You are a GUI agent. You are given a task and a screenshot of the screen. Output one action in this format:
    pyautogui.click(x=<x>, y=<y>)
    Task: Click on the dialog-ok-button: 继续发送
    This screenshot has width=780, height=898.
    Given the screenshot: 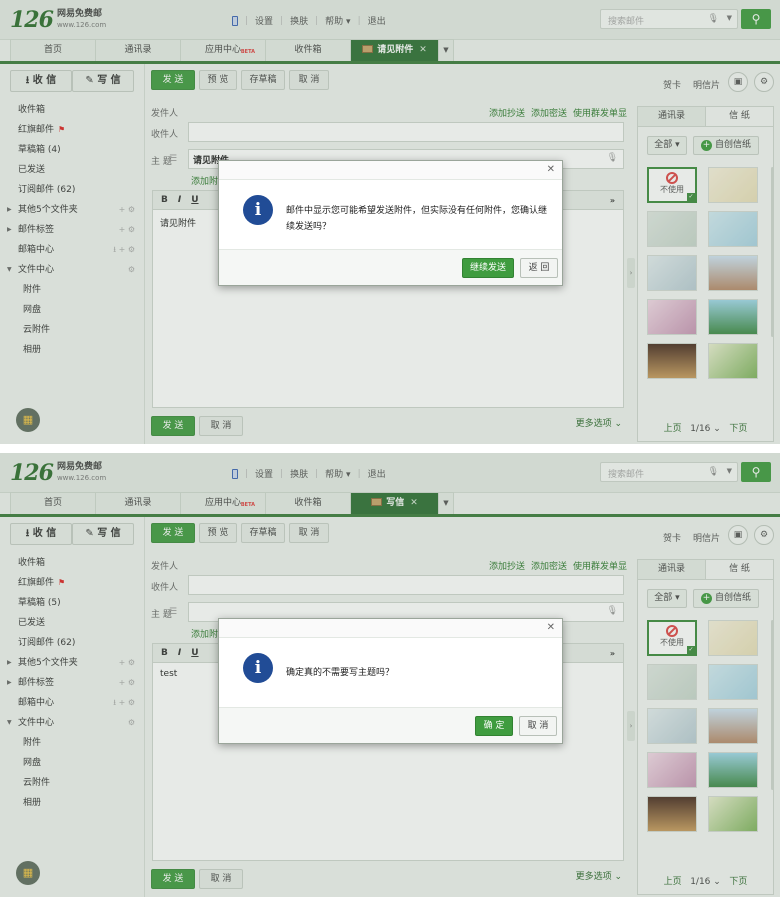 What is the action you would take?
    pyautogui.click(x=488, y=268)
    